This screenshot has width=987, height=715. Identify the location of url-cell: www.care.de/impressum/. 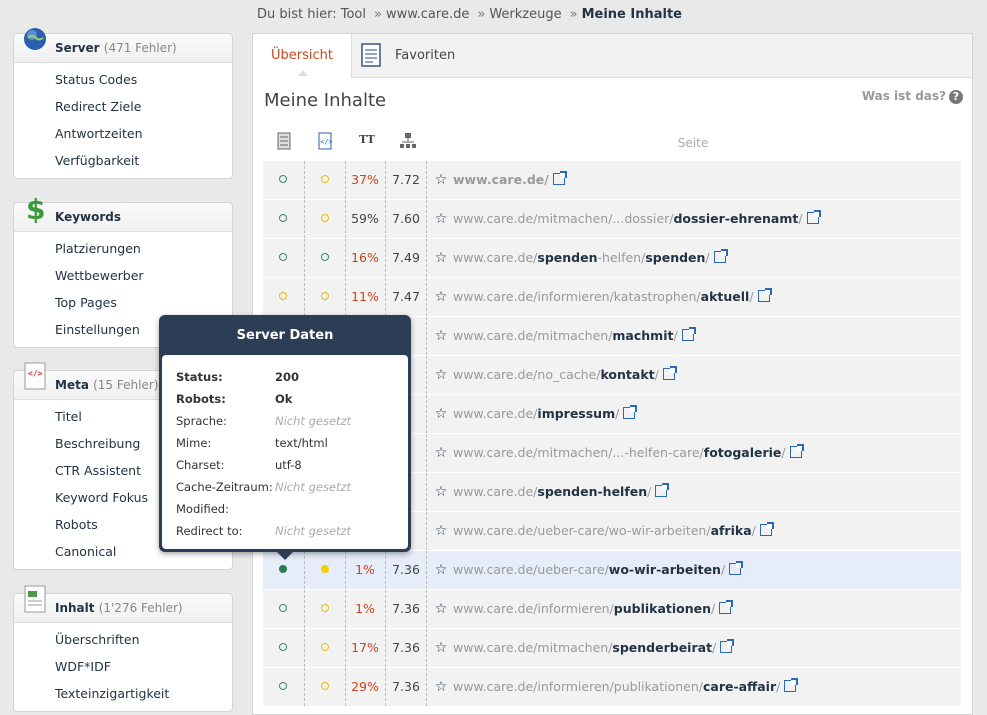
(703, 414).